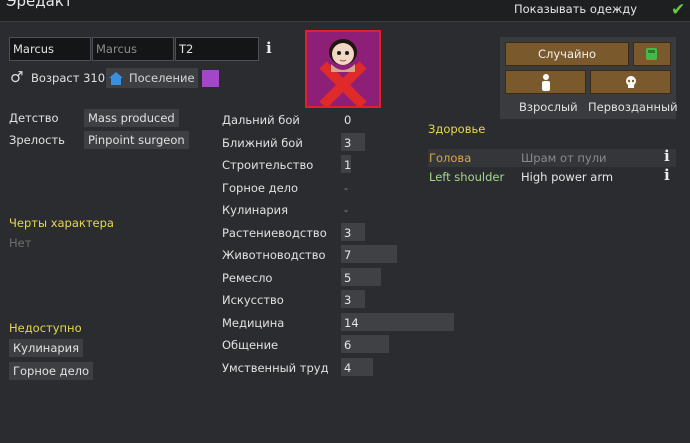  I want to click on age-label: Возраст 310, so click(68, 78).